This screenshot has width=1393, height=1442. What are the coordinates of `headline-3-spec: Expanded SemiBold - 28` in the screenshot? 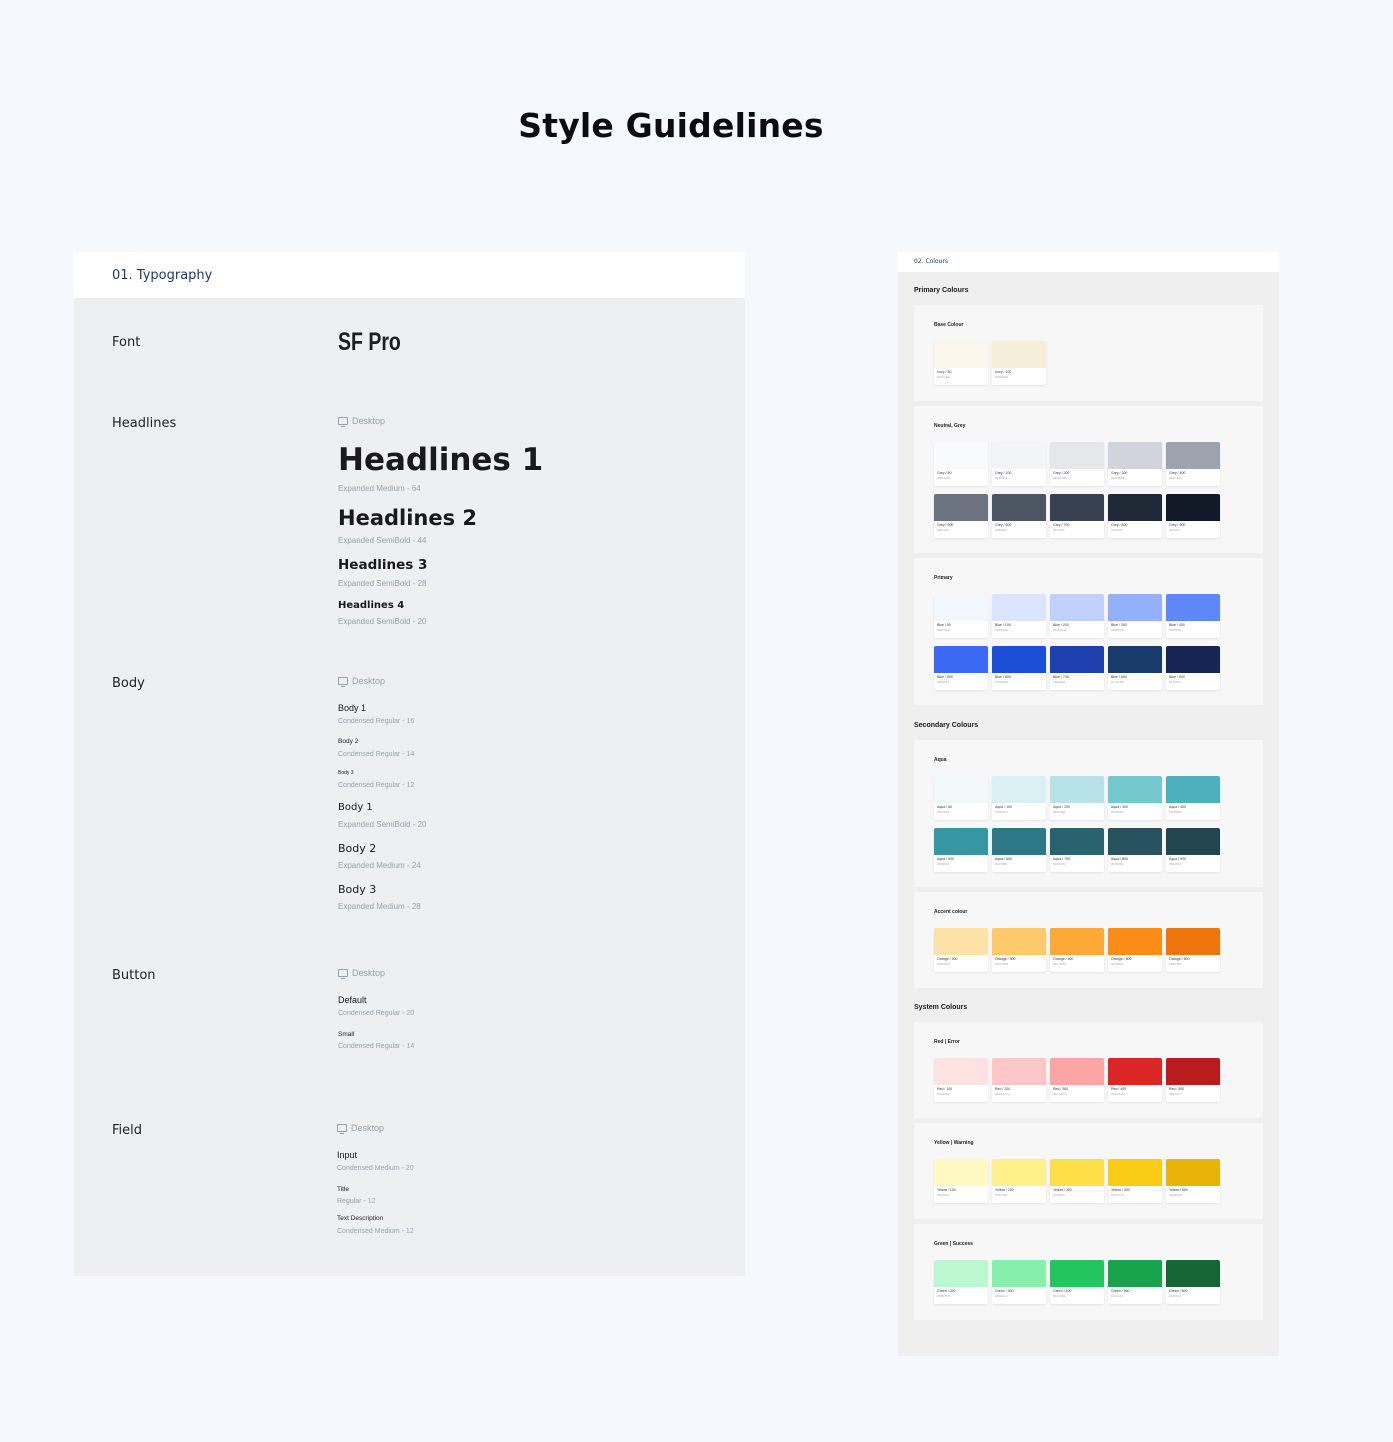 It's located at (382, 583).